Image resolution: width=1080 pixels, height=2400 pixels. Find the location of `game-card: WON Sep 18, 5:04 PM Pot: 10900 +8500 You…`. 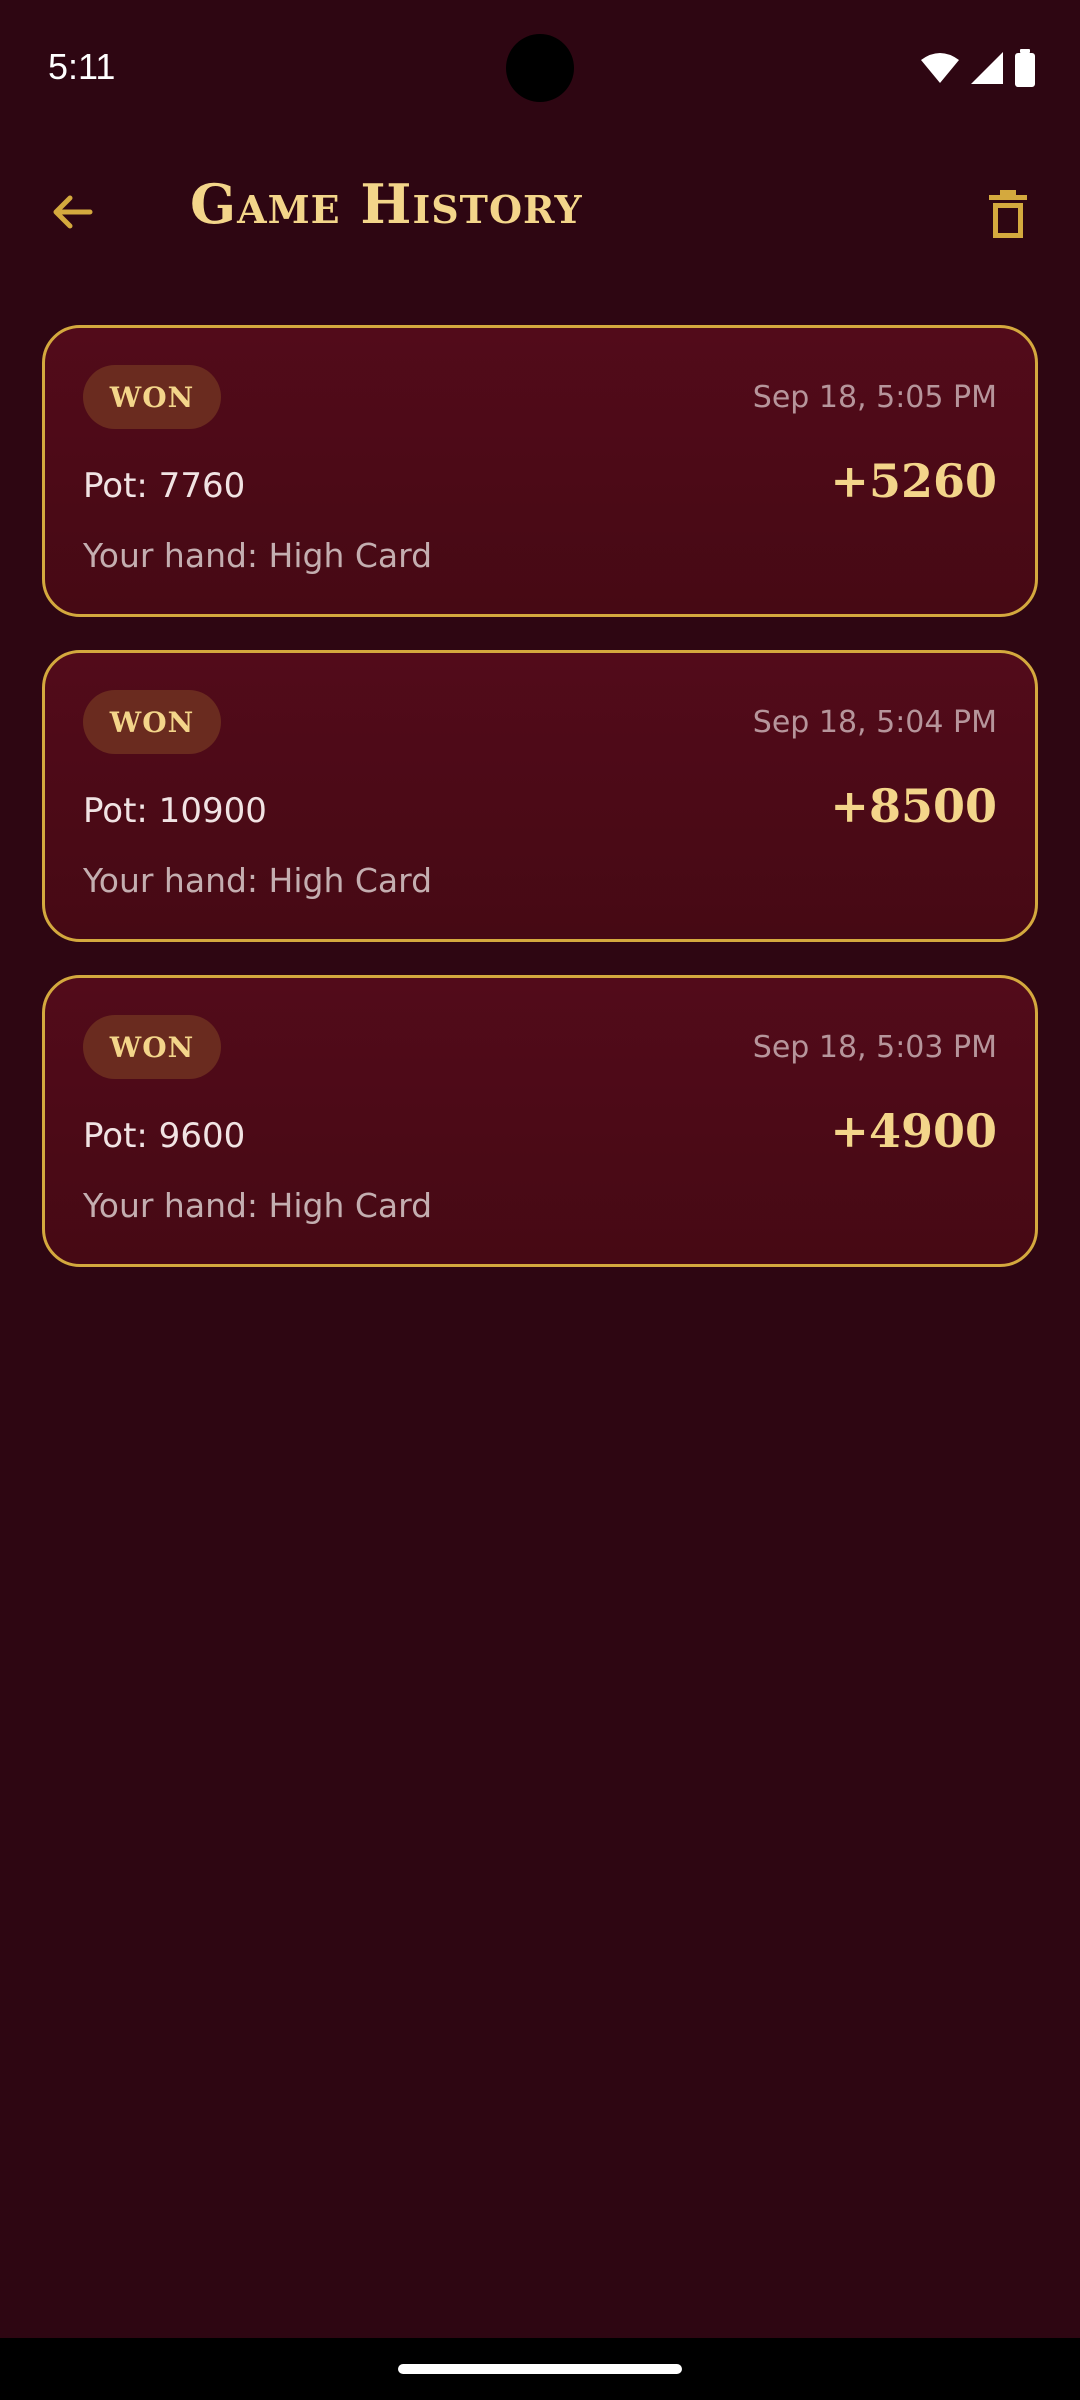

game-card: WON Sep 18, 5:04 PM Pot: 10900 +8500 You… is located at coordinates (540, 796).